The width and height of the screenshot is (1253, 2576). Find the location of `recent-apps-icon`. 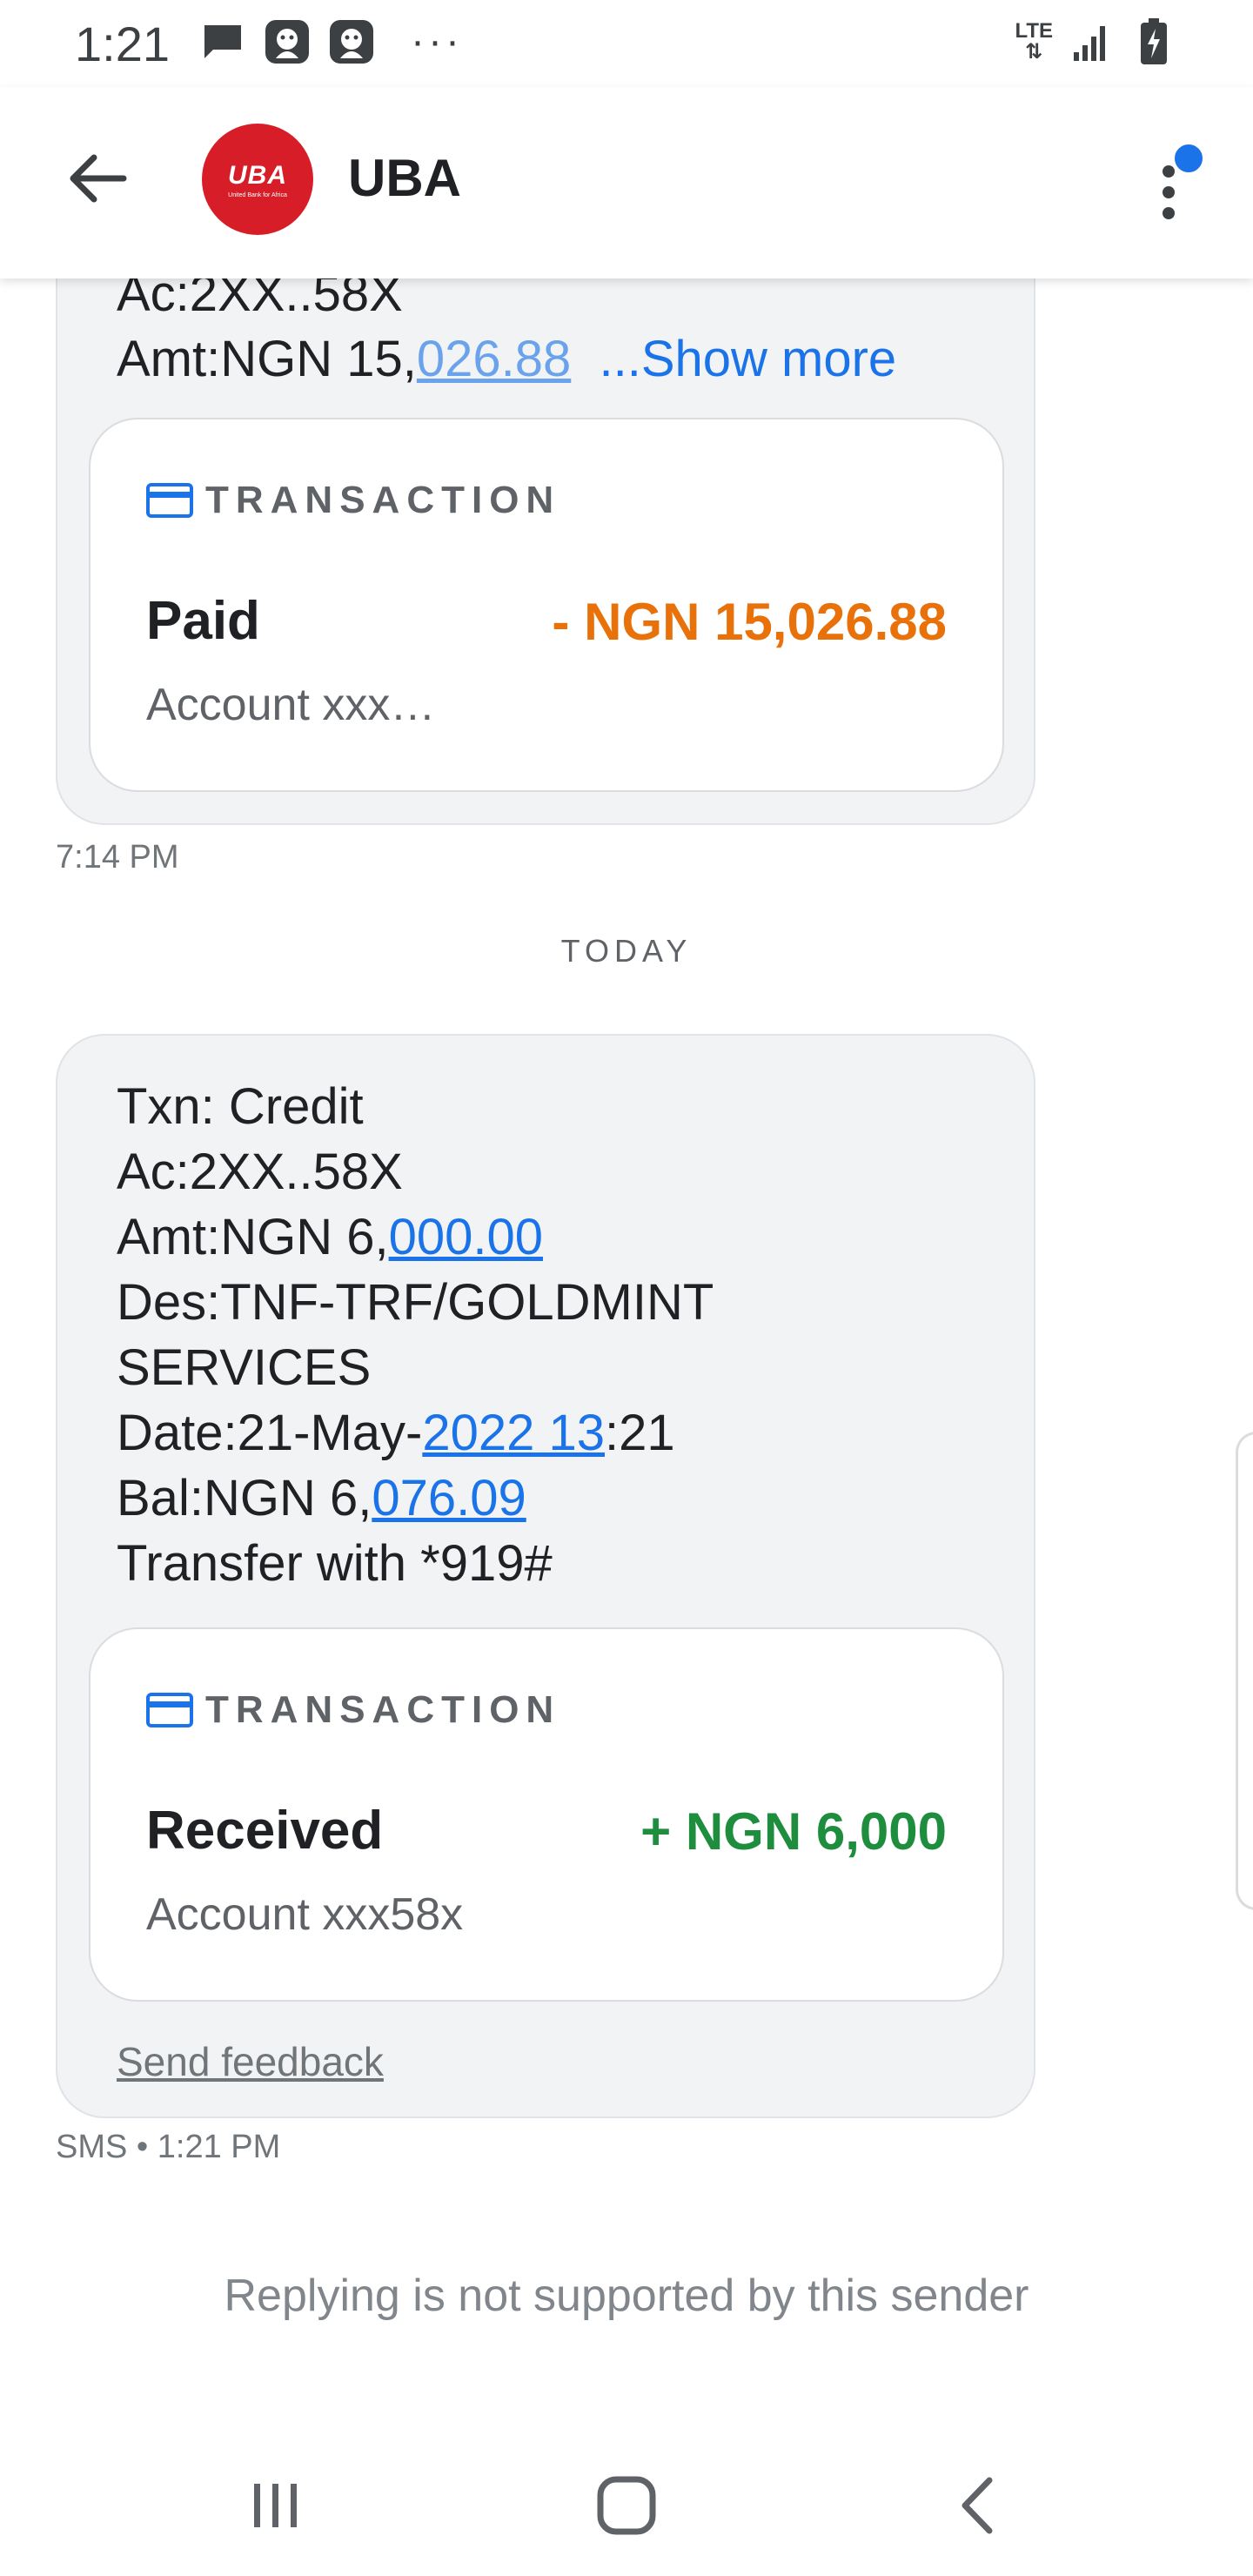

recent-apps-icon is located at coordinates (275, 2505).